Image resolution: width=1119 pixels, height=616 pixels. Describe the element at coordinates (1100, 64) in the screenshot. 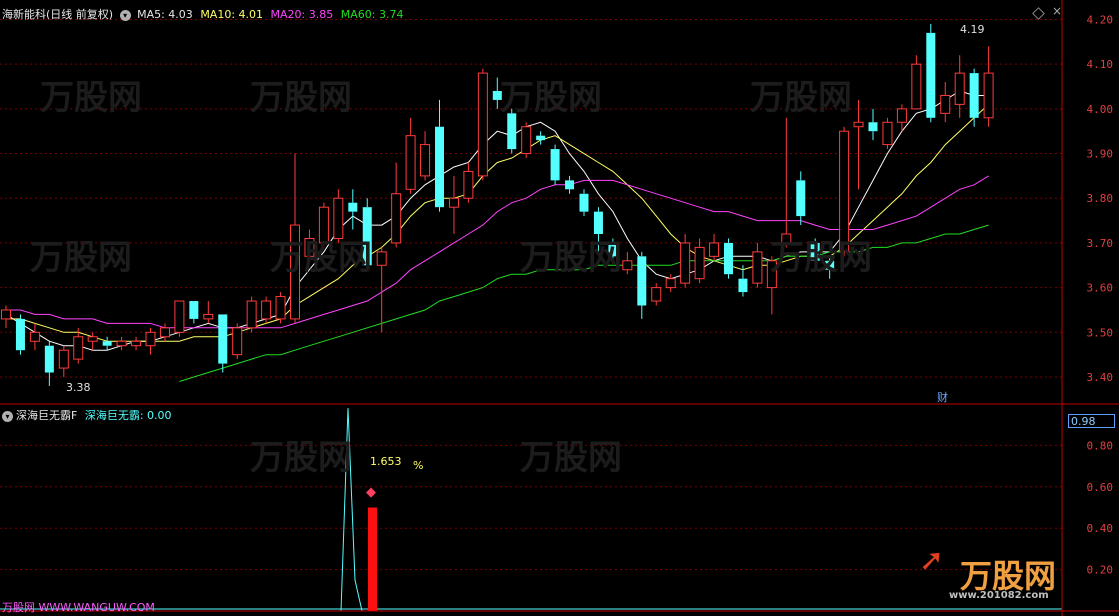

I see `price-tick-label: 4.10` at that location.